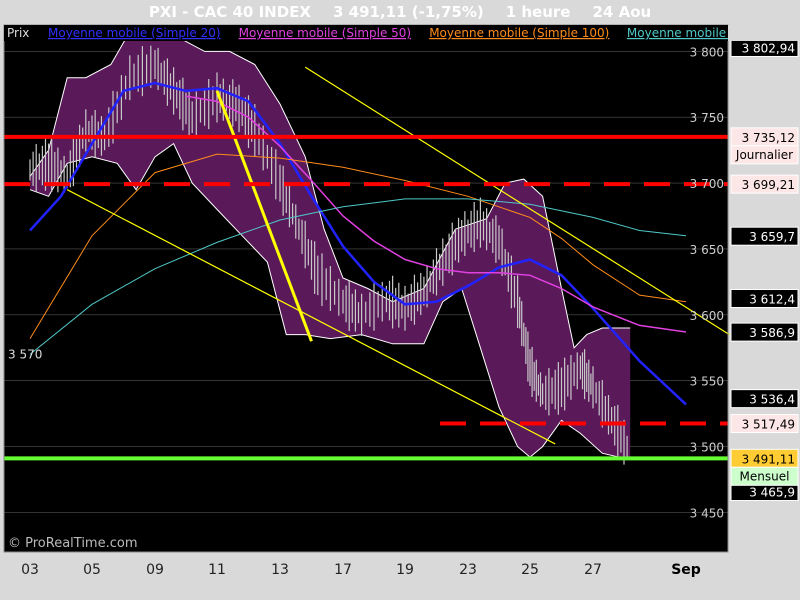  What do you see at coordinates (707, 513) in the screenshot?
I see `y-tick-label: 3 450` at bounding box center [707, 513].